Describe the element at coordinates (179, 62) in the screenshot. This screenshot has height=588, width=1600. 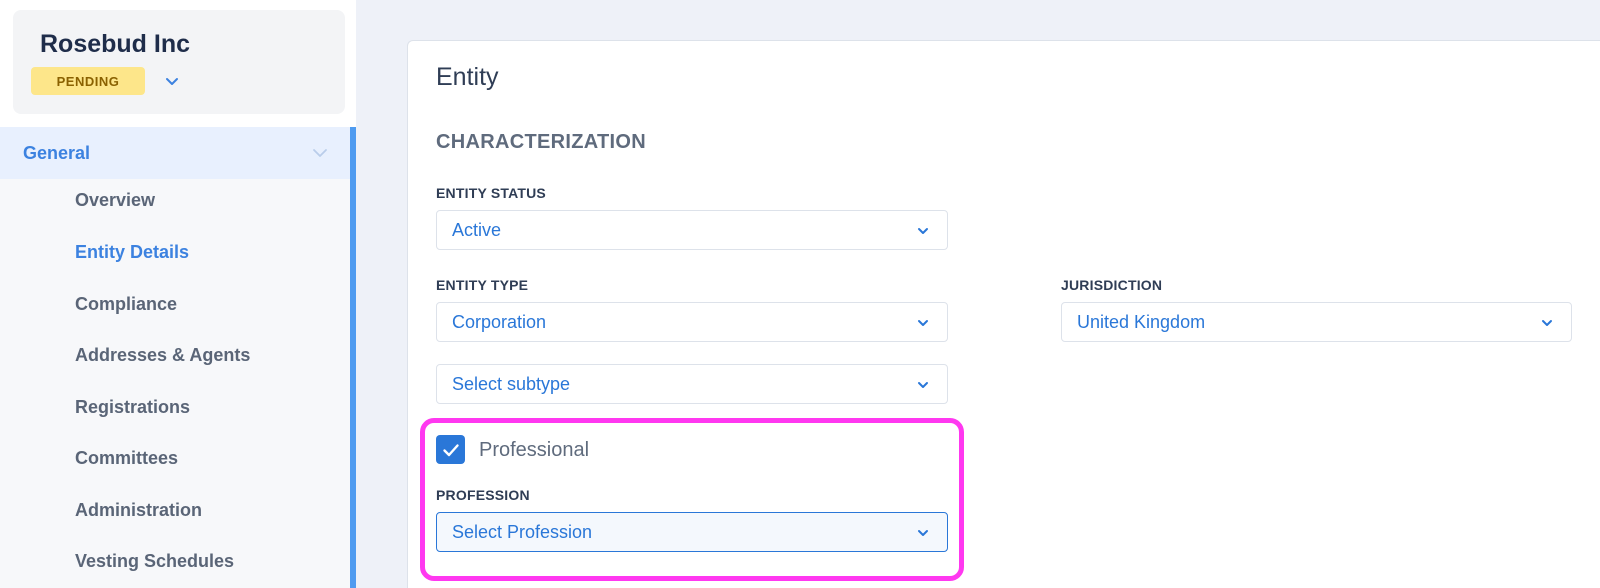
I see `company-card: Rosebud Inc PENDING` at that location.